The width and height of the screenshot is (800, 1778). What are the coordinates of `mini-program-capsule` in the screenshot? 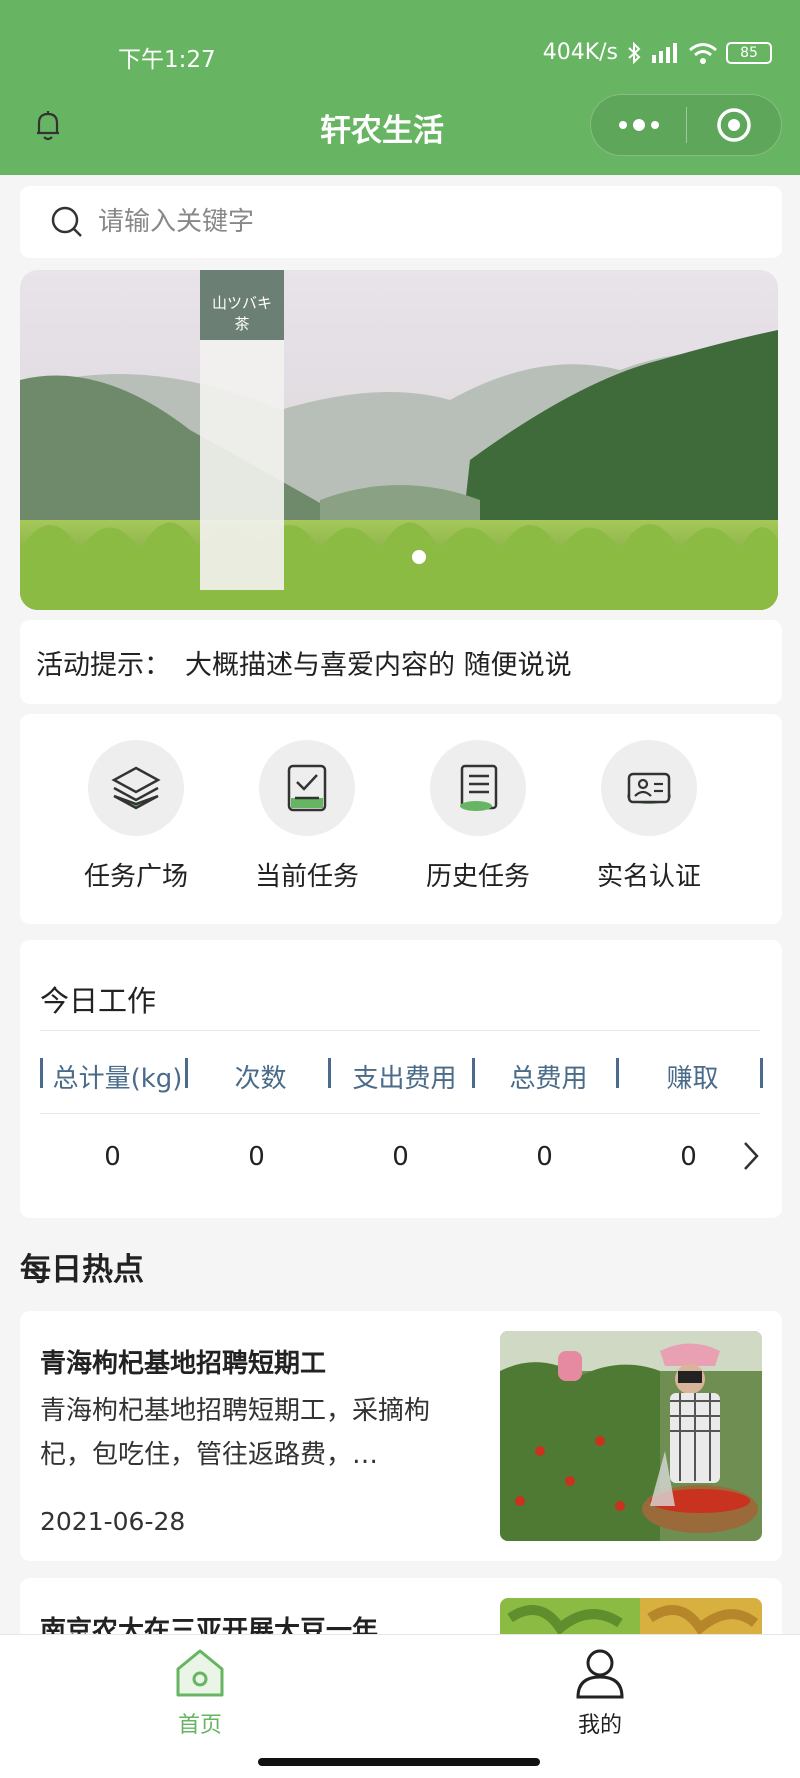 It's located at (686, 125).